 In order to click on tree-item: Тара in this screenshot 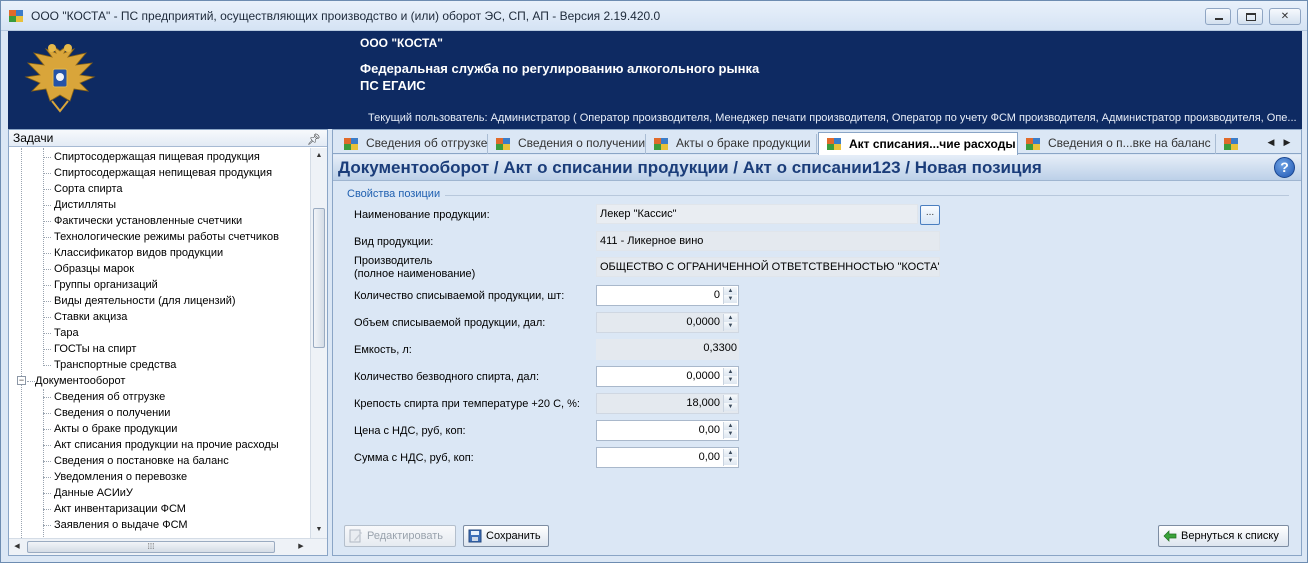, I will do `click(66, 333)`.